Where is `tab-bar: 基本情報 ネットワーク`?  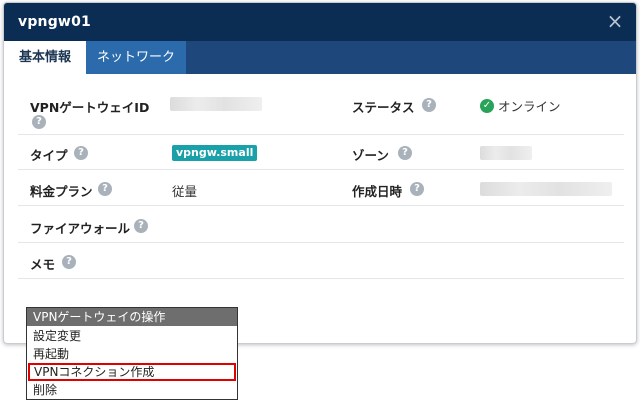 tab-bar: 基本情報 ネットワーク is located at coordinates (320, 57).